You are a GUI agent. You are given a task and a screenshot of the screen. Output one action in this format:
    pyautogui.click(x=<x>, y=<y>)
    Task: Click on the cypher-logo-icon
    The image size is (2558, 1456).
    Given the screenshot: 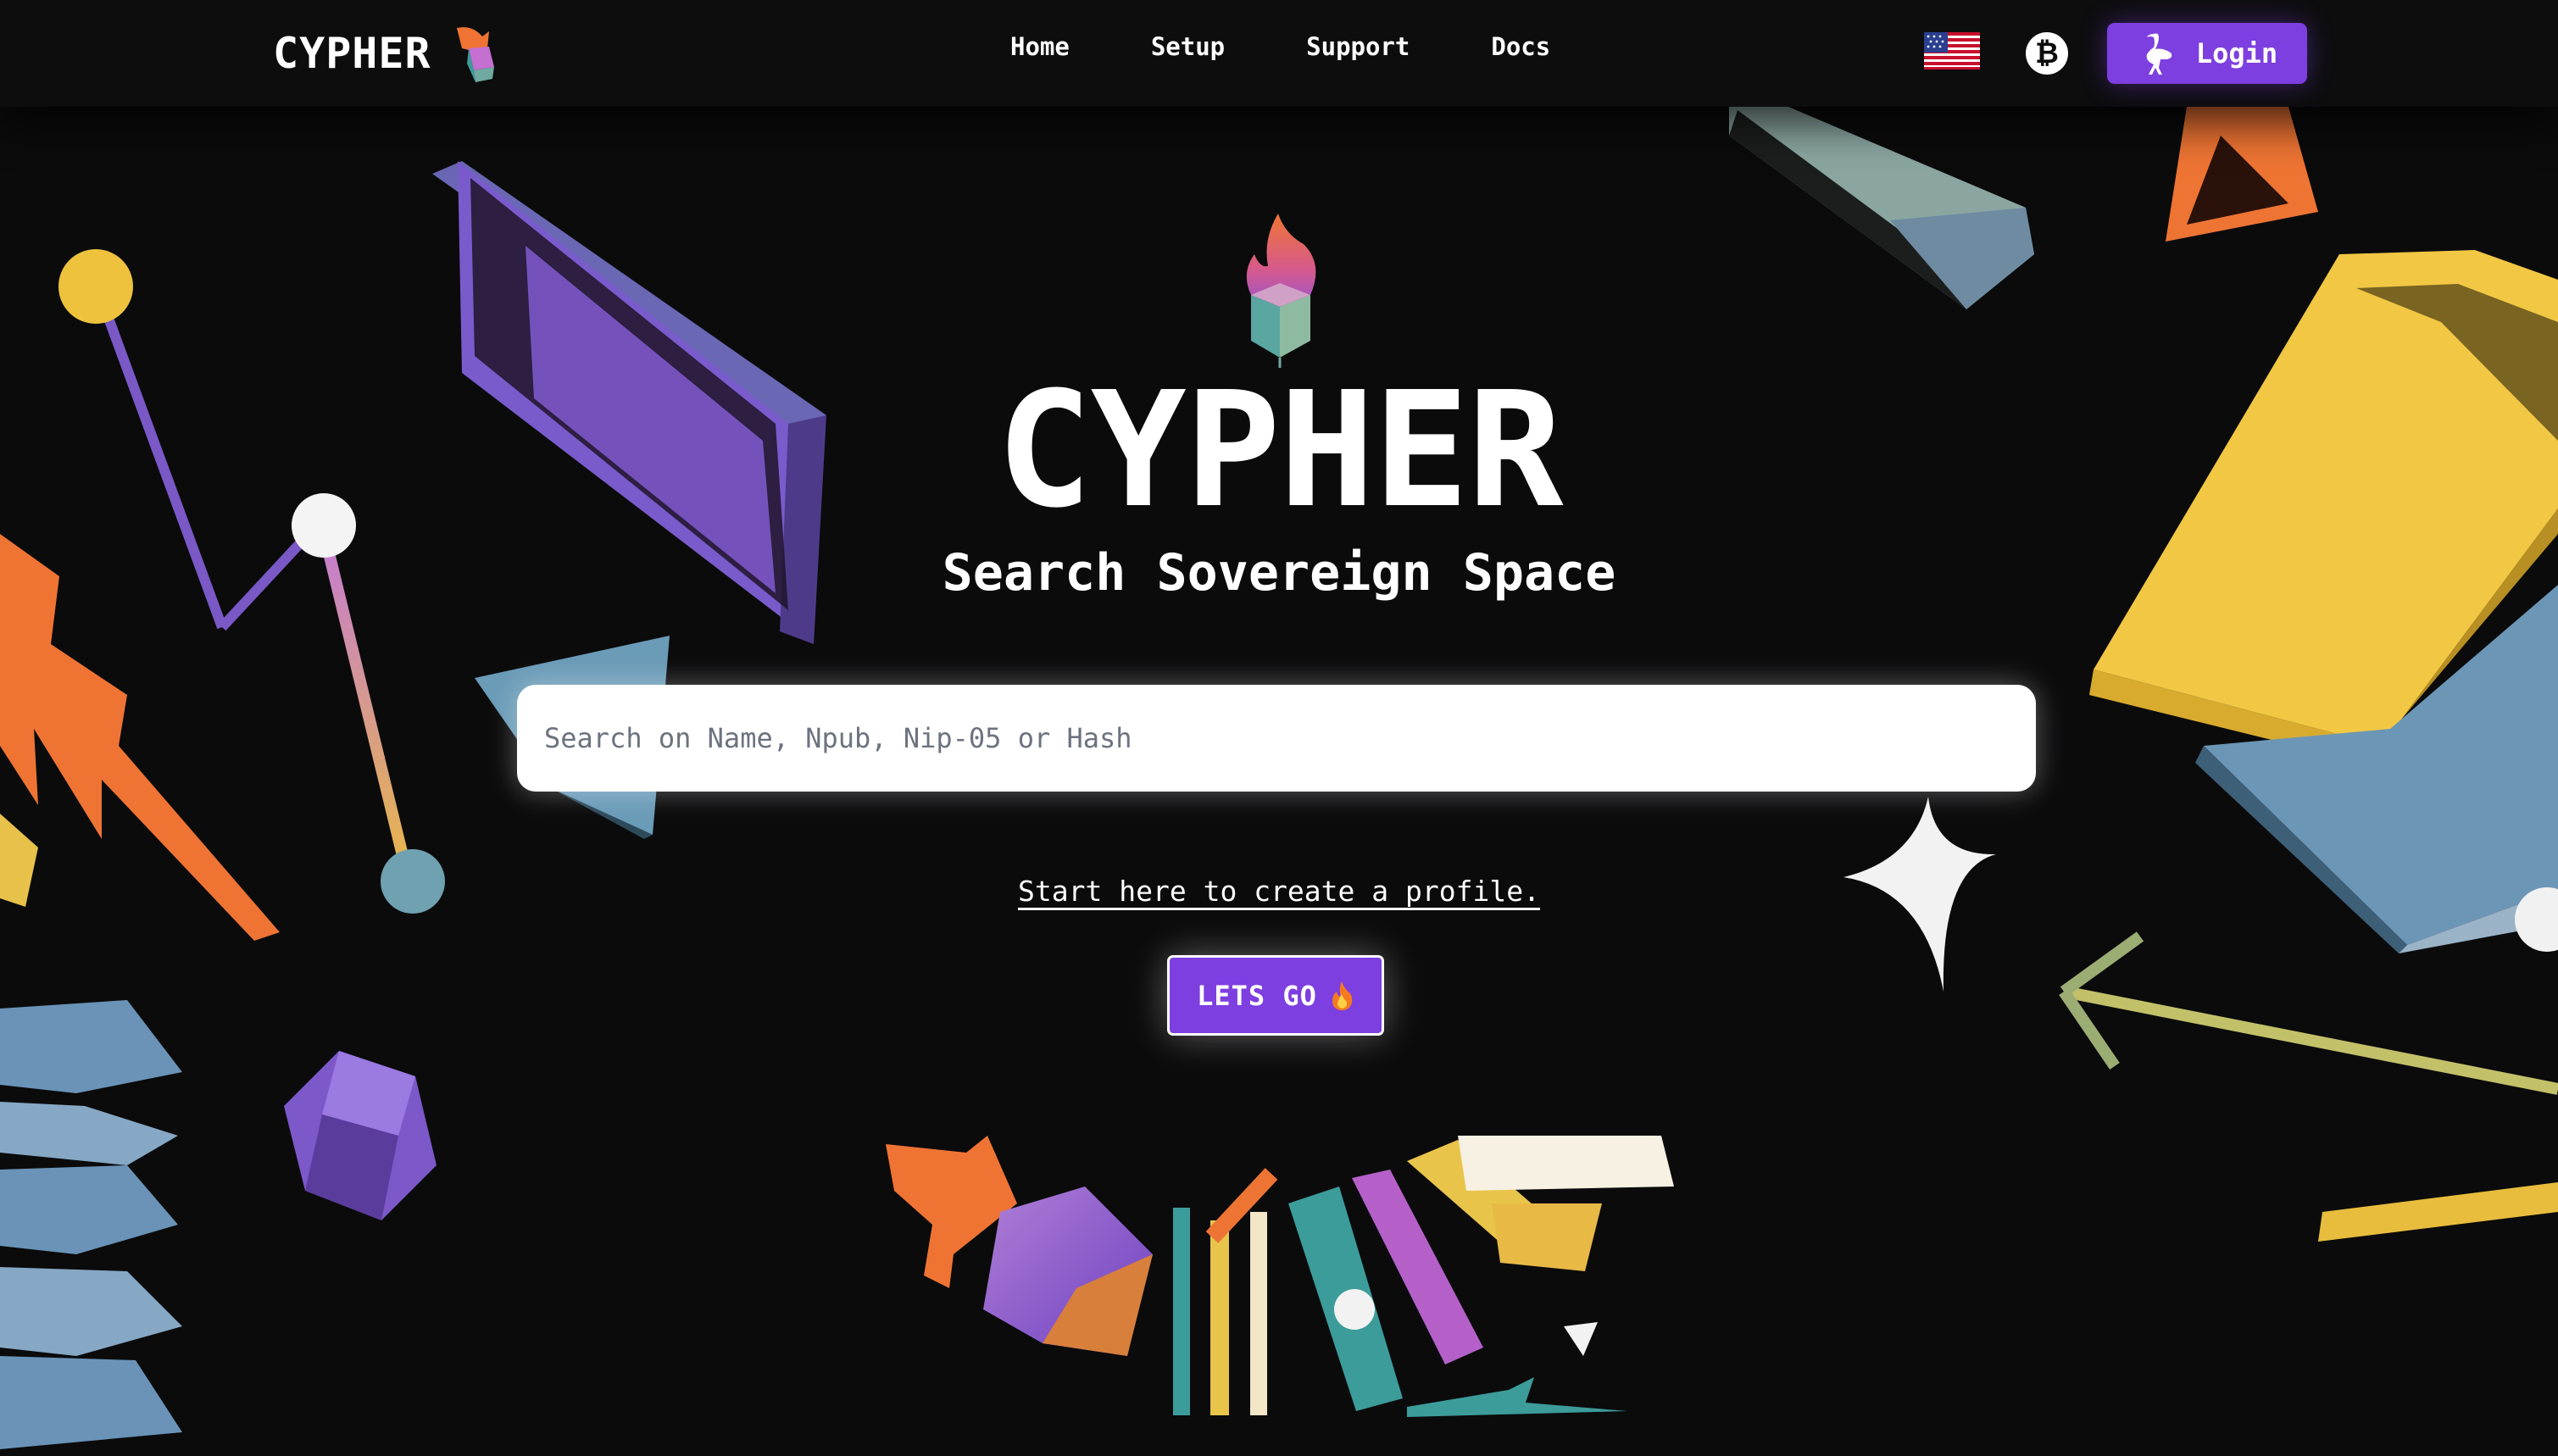 What is the action you would take?
    pyautogui.click(x=475, y=54)
    